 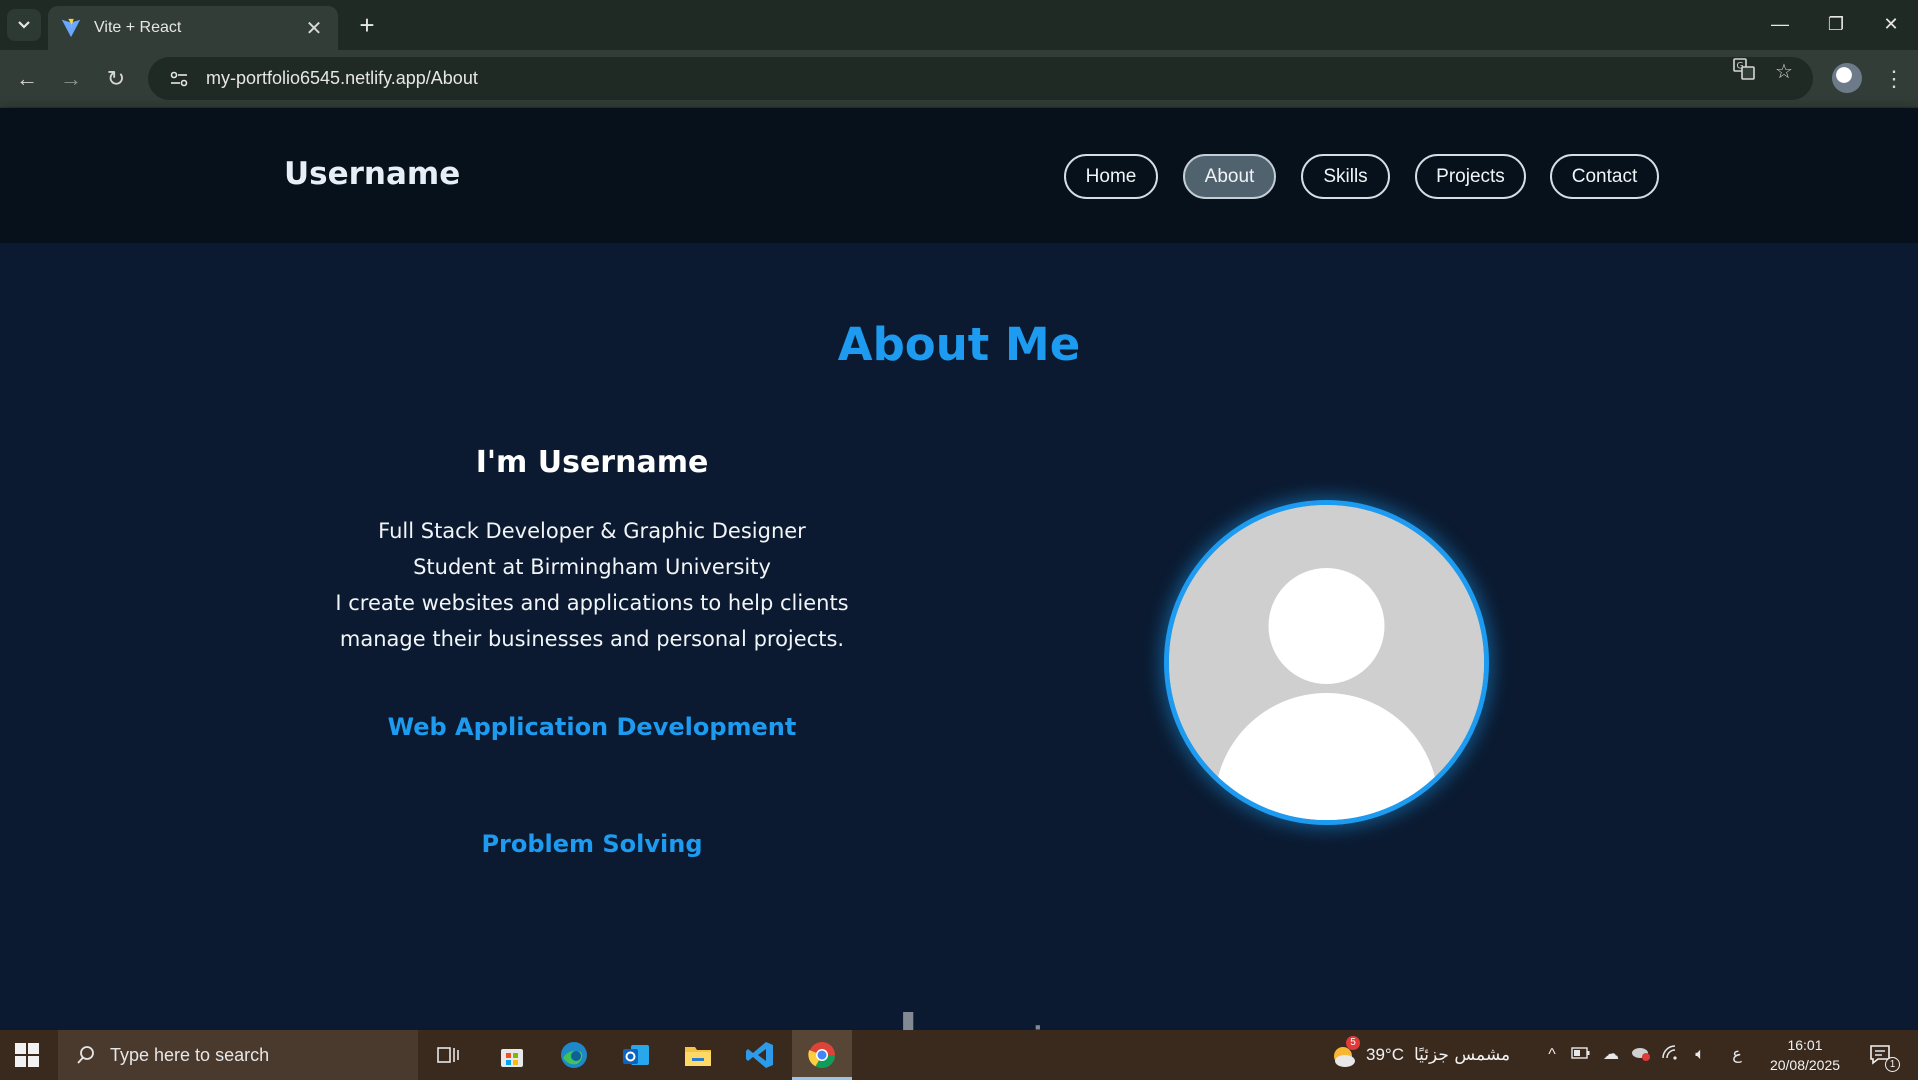 I want to click on minimize-button: —, so click(x=1780, y=24).